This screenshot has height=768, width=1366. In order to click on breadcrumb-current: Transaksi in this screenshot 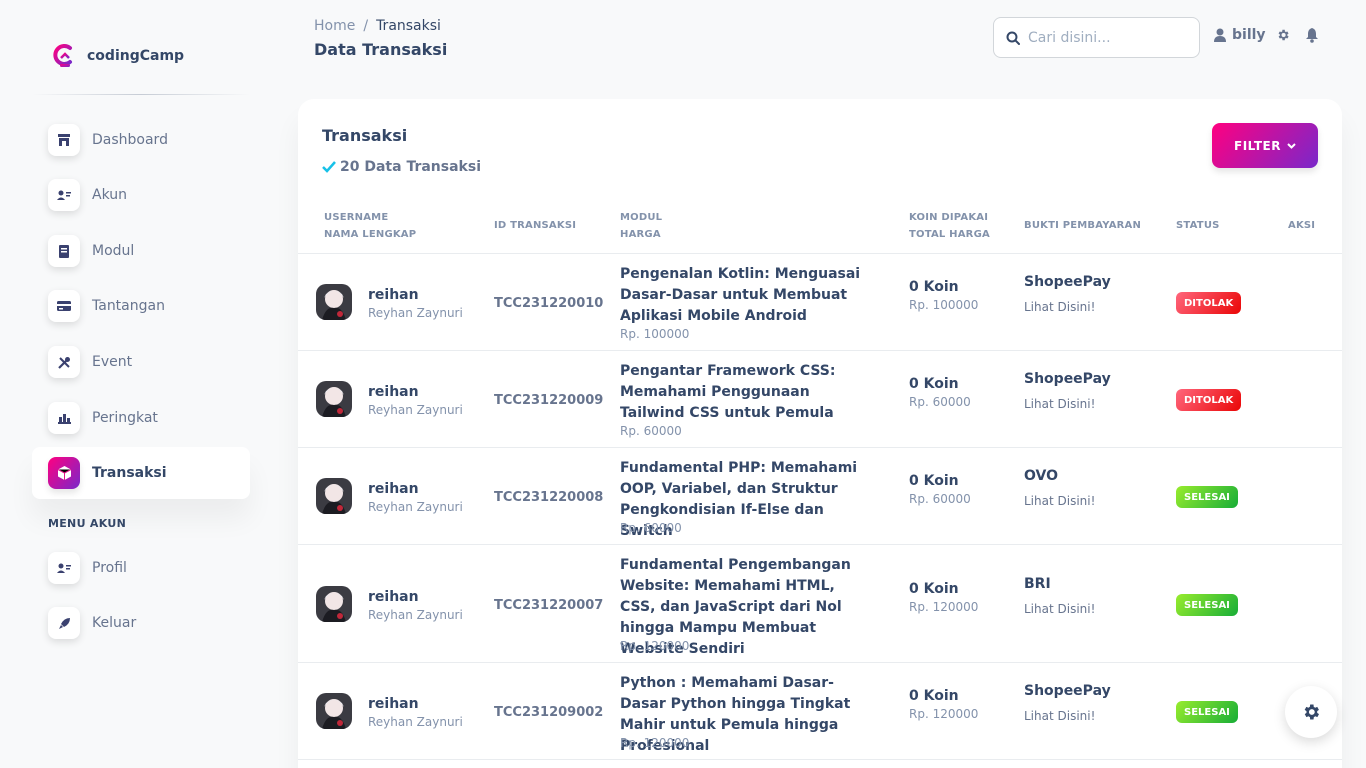, I will do `click(408, 26)`.